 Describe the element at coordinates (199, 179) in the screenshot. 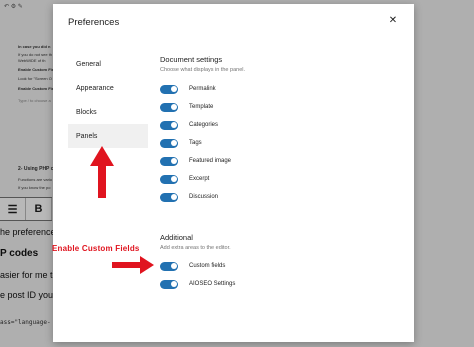

I see `option-label: Excerpt` at that location.